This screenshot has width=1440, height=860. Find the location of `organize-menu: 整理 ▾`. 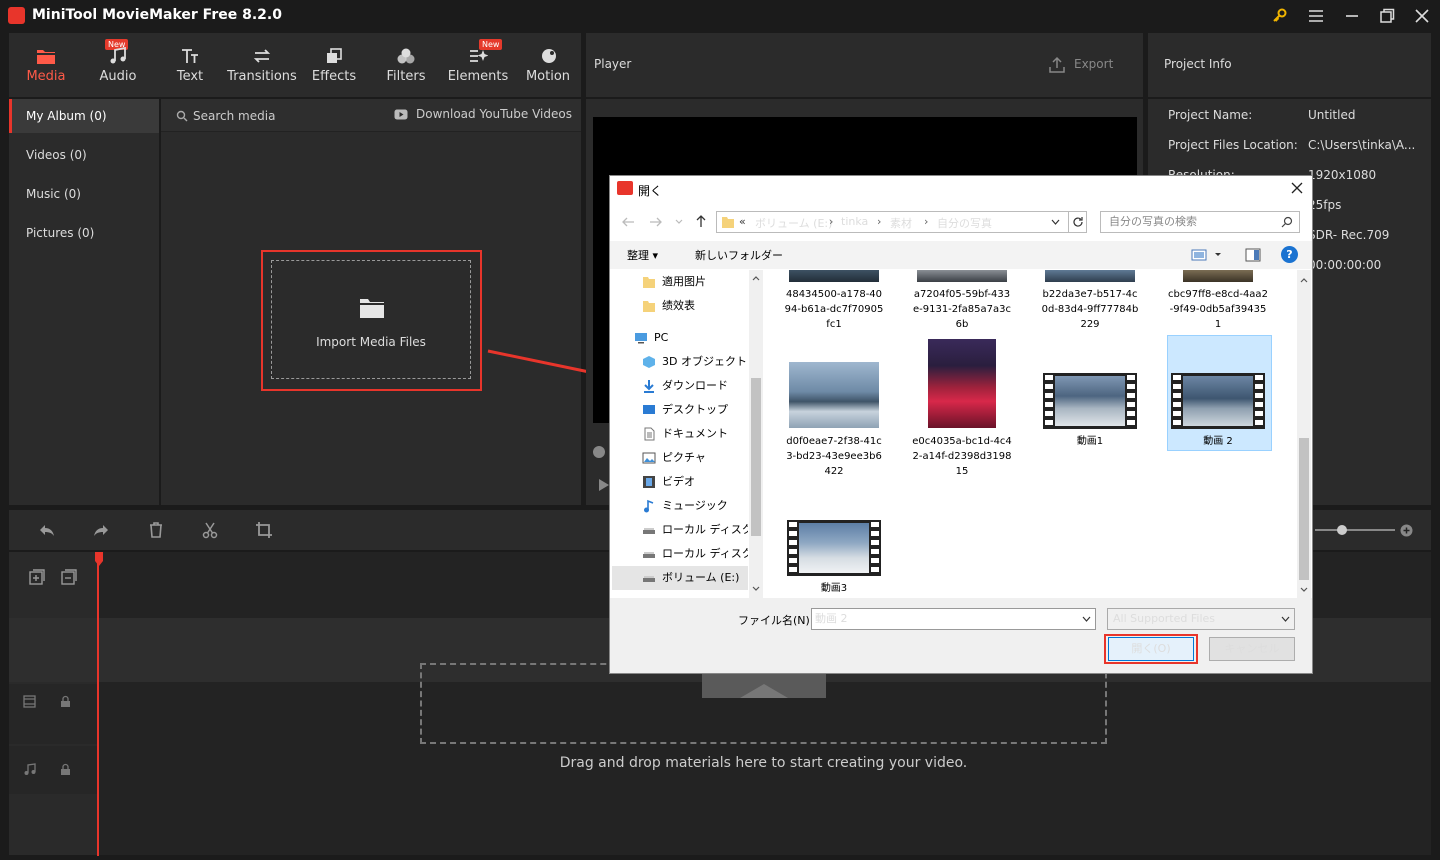

organize-menu: 整理 ▾ is located at coordinates (642, 255).